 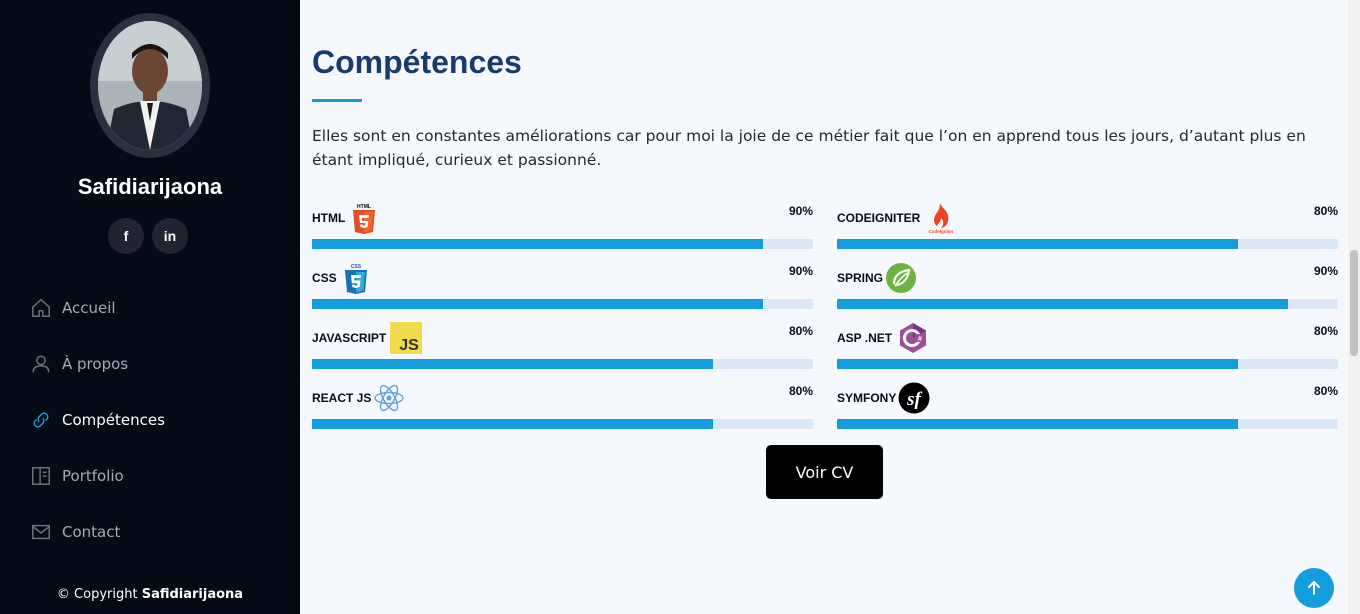 I want to click on skill-label: REACT JS, so click(x=342, y=398).